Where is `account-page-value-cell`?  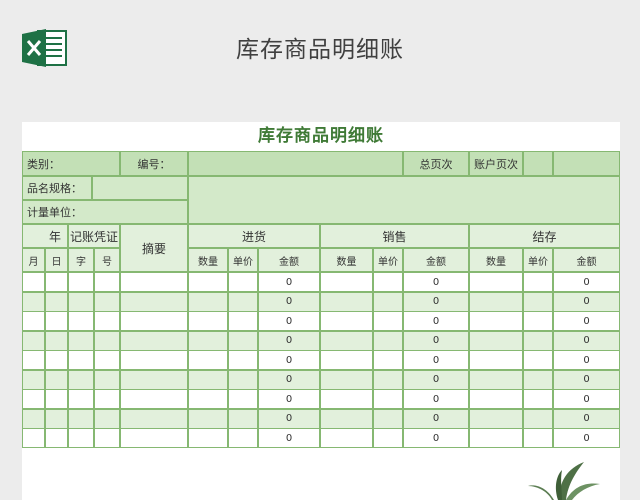 account-page-value-cell is located at coordinates (538, 163).